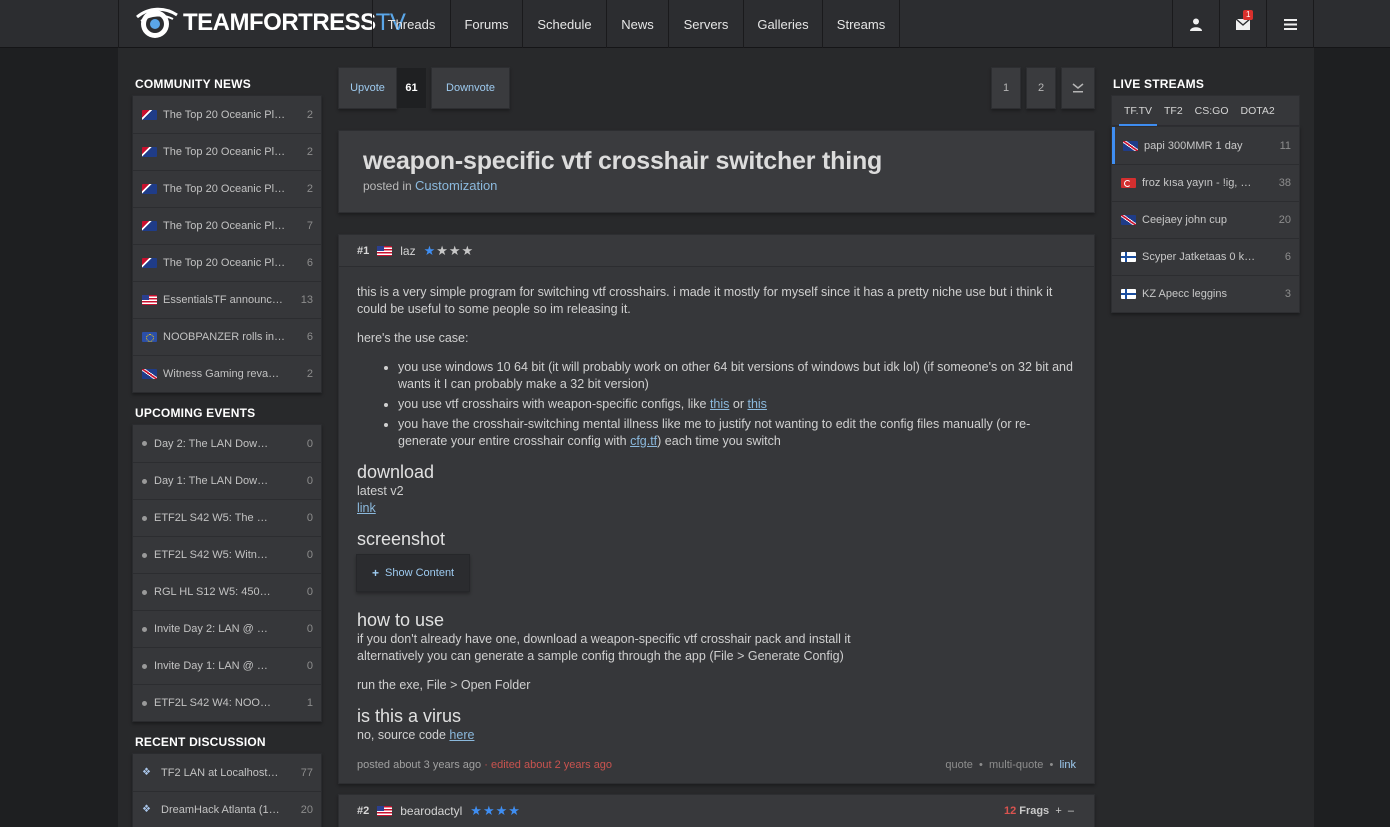 This screenshot has width=1390, height=827. I want to click on post-number: #1, so click(363, 251).